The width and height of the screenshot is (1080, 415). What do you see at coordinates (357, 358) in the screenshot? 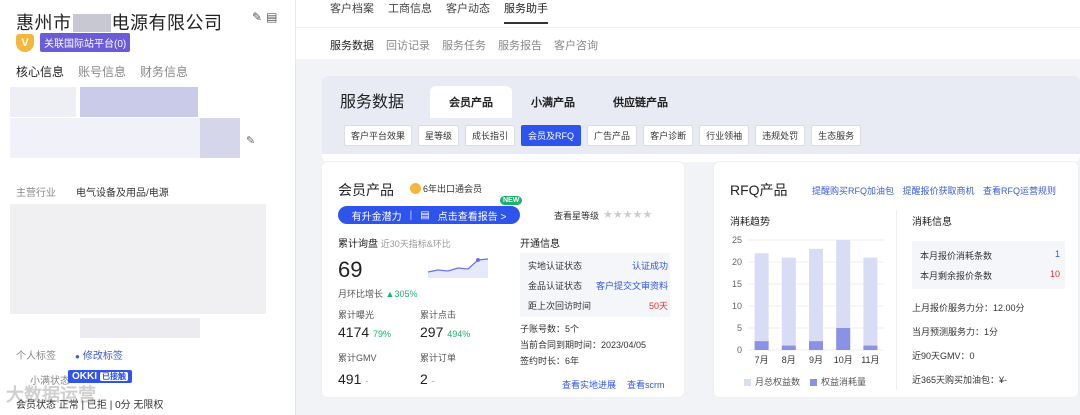
I see `gmv-label: 累计GMV` at bounding box center [357, 358].